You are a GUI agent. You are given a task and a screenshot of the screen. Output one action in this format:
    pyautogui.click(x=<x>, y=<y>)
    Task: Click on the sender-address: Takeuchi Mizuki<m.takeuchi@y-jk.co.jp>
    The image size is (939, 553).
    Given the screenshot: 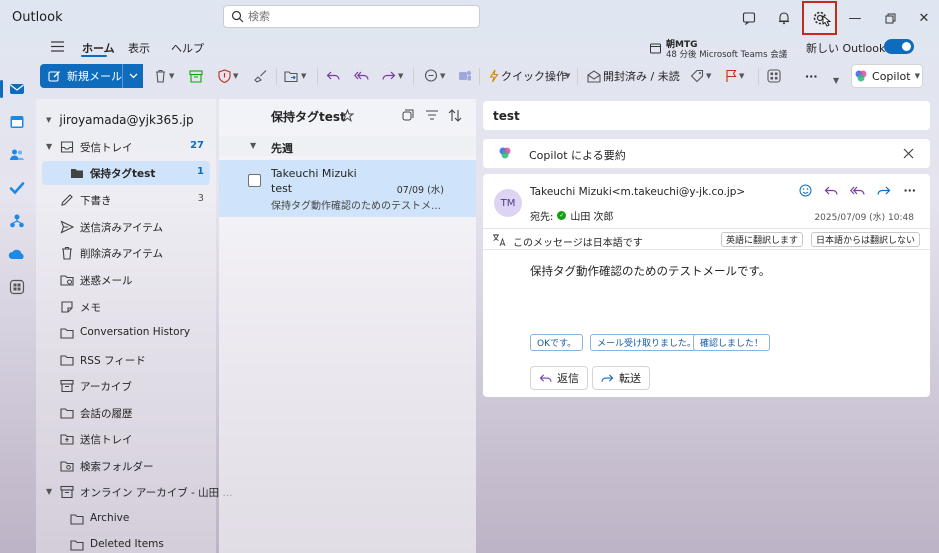 What is the action you would take?
    pyautogui.click(x=637, y=192)
    